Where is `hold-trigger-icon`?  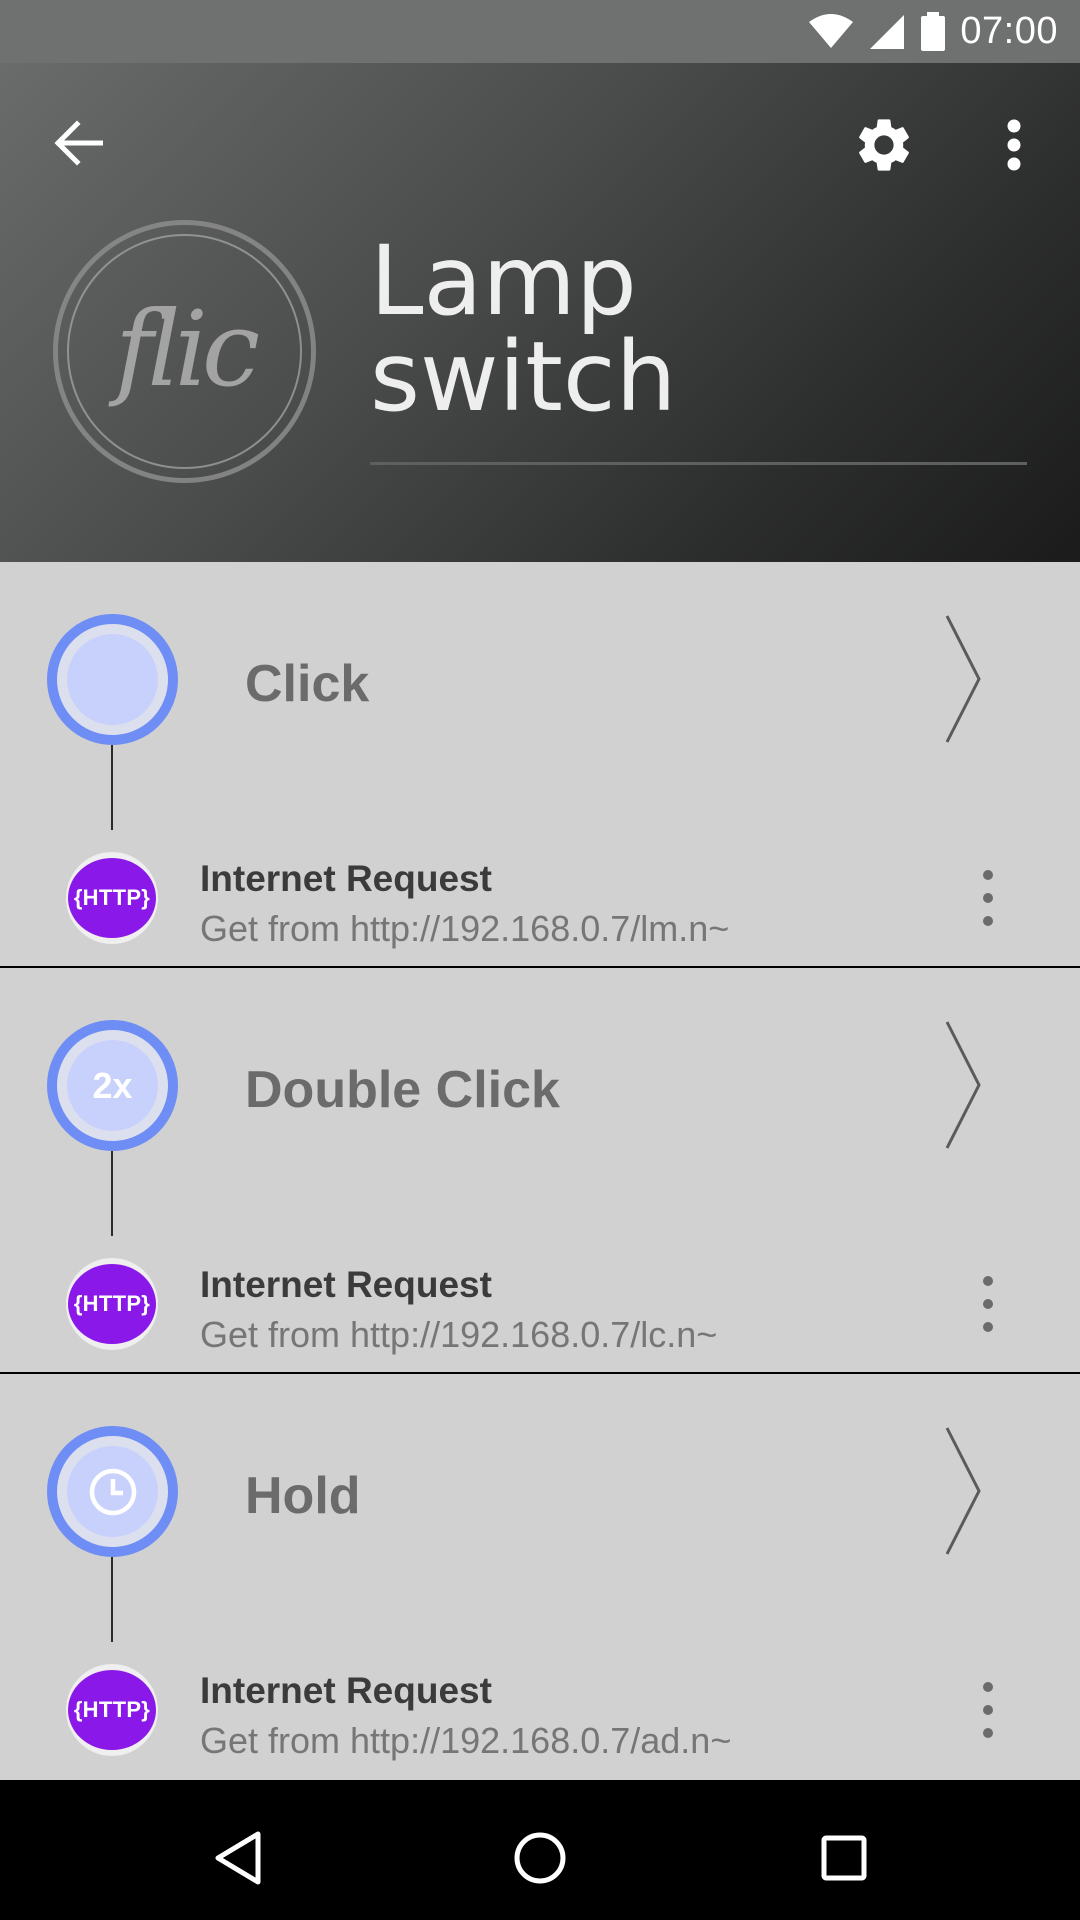 hold-trigger-icon is located at coordinates (112, 1491).